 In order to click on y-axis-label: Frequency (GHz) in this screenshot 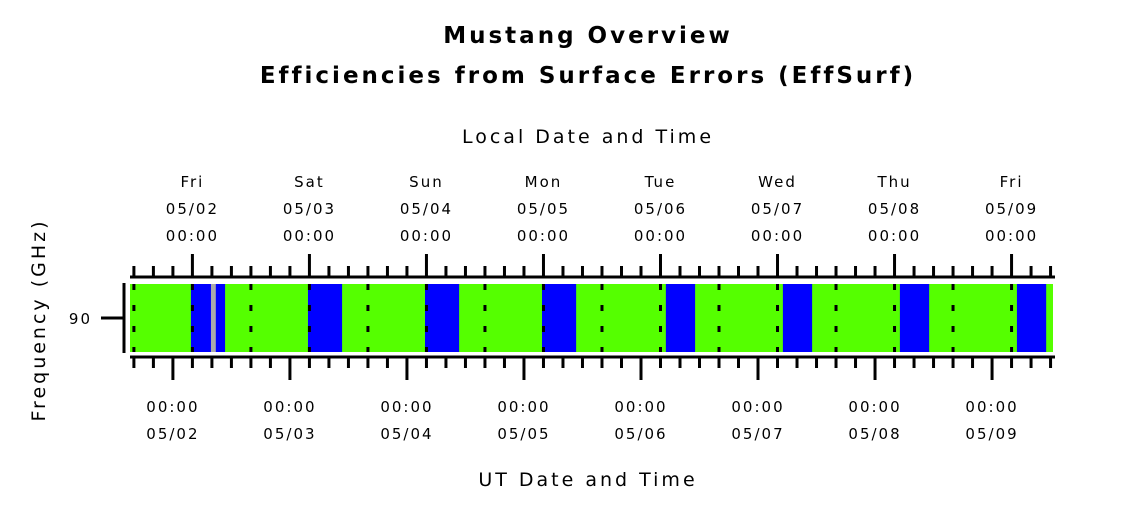, I will do `click(39, 319)`.